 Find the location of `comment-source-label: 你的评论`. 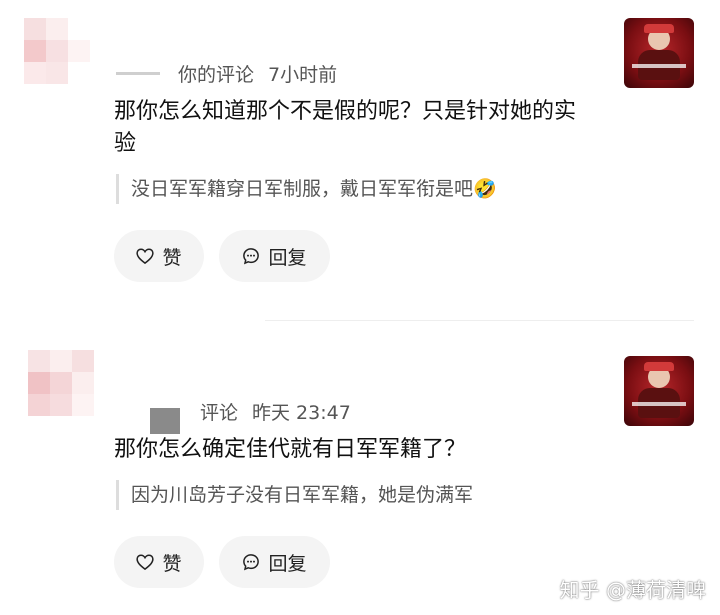

comment-source-label: 你的评论 is located at coordinates (216, 75).